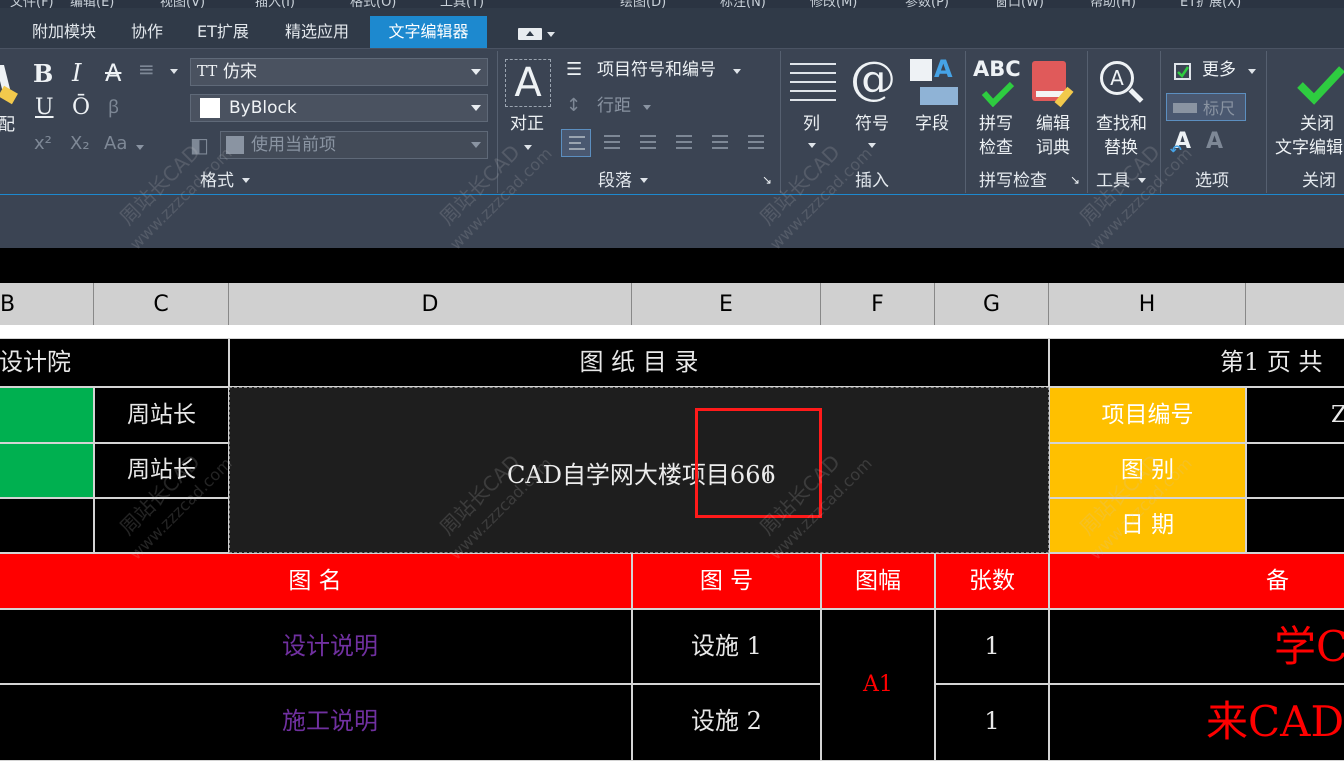 Image resolution: width=1344 pixels, height=761 pixels. Describe the element at coordinates (1196, 362) in the screenshot. I see `page-count-cell: 第1 页 共` at that location.